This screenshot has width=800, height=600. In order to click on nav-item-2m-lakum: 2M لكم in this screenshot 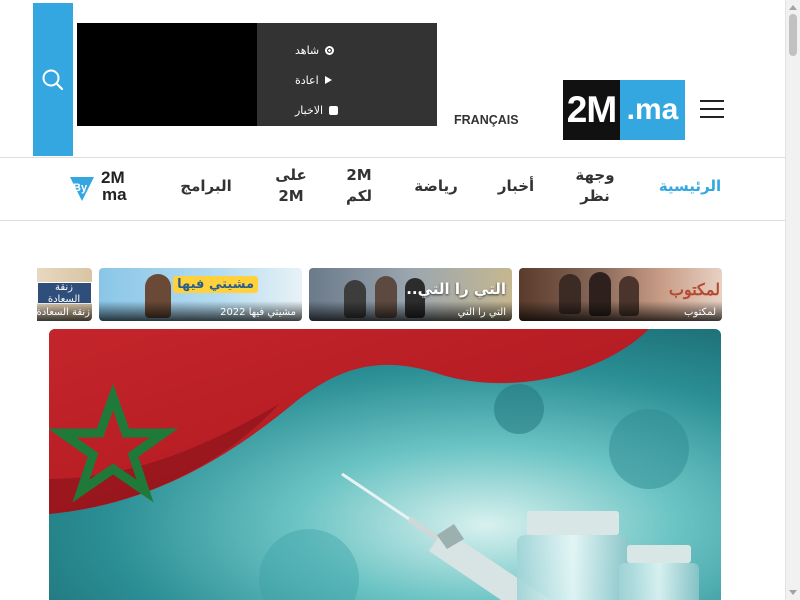, I will do `click(359, 186)`.